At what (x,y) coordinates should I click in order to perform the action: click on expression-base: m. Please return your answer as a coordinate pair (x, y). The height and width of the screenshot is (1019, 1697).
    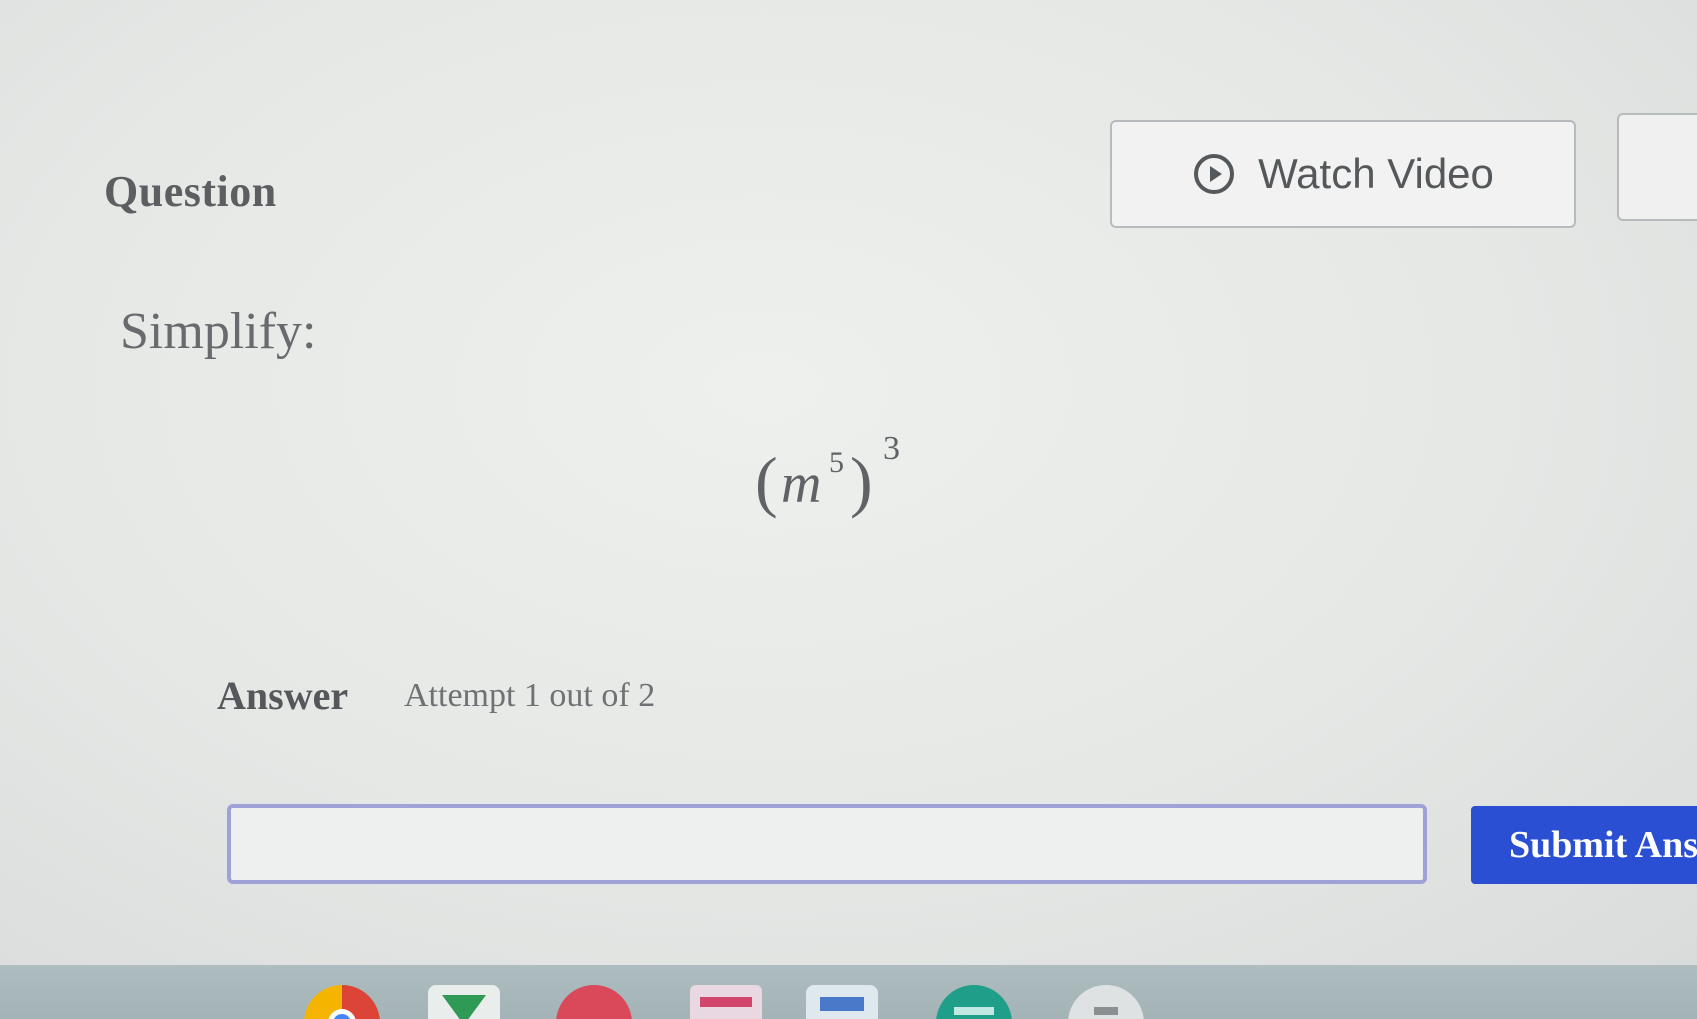
    Looking at the image, I should click on (801, 484).